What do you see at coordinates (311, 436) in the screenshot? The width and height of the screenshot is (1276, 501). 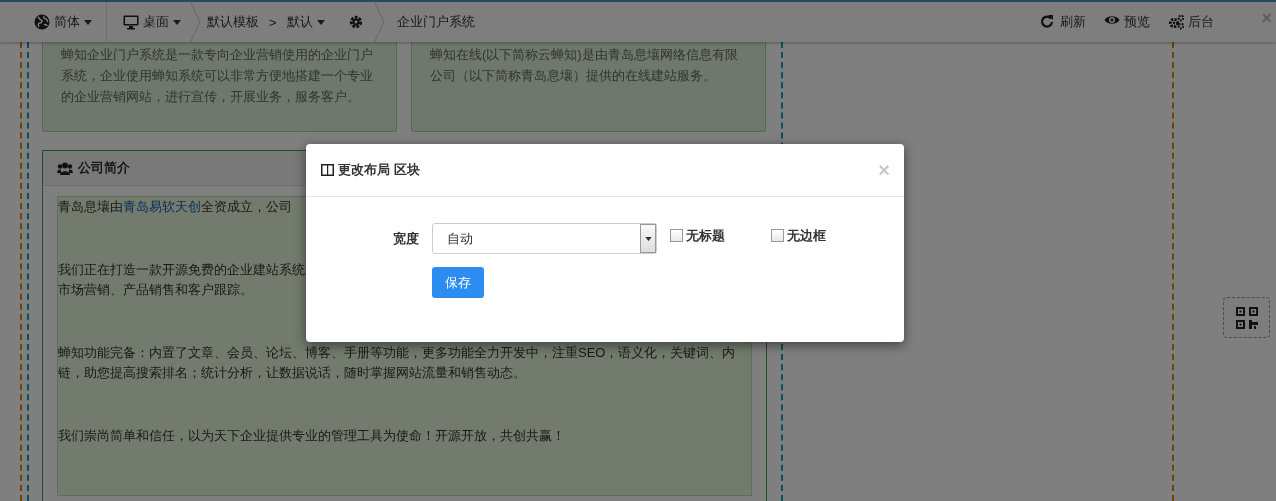 I see `paragraph: 我们崇尚简单和信任，以为天下企业提供专业的管理工具为使命！开源开放，共创共赢！` at bounding box center [311, 436].